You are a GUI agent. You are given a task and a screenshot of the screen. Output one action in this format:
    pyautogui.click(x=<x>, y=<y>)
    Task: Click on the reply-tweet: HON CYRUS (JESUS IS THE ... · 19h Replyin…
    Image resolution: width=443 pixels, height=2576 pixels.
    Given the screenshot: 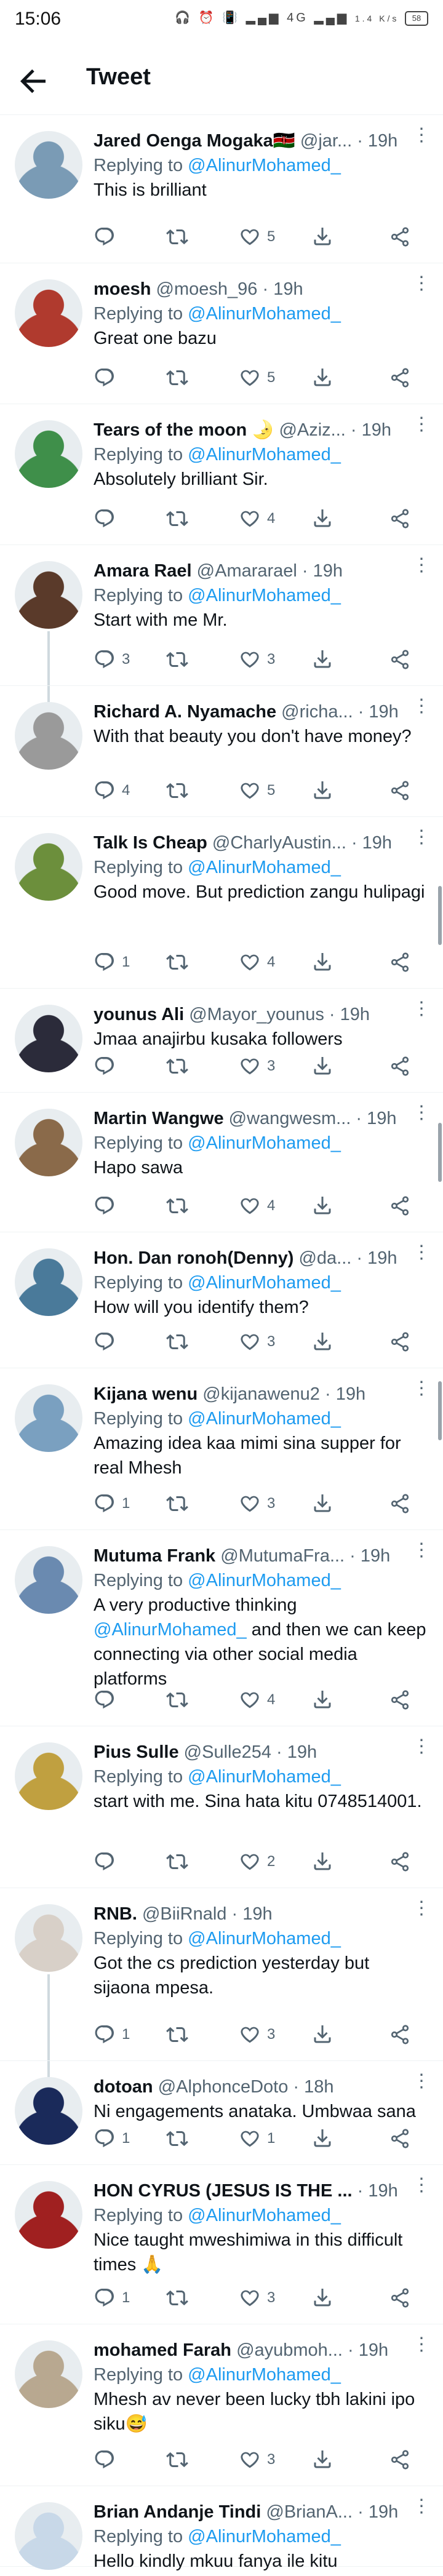 What is the action you would take?
    pyautogui.click(x=221, y=2244)
    